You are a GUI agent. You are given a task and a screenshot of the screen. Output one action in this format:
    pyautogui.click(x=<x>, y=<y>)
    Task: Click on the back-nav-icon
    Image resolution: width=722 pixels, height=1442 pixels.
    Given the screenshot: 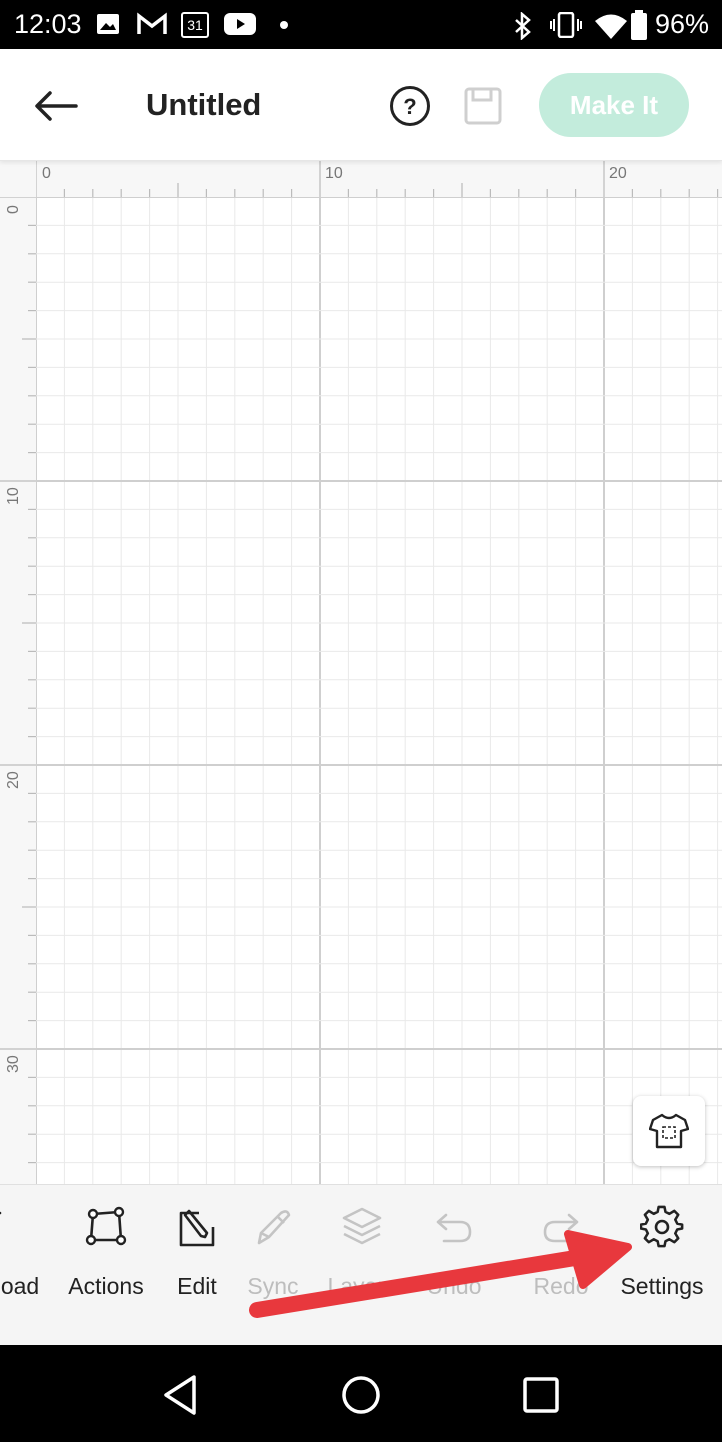 What is the action you would take?
    pyautogui.click(x=182, y=1395)
    